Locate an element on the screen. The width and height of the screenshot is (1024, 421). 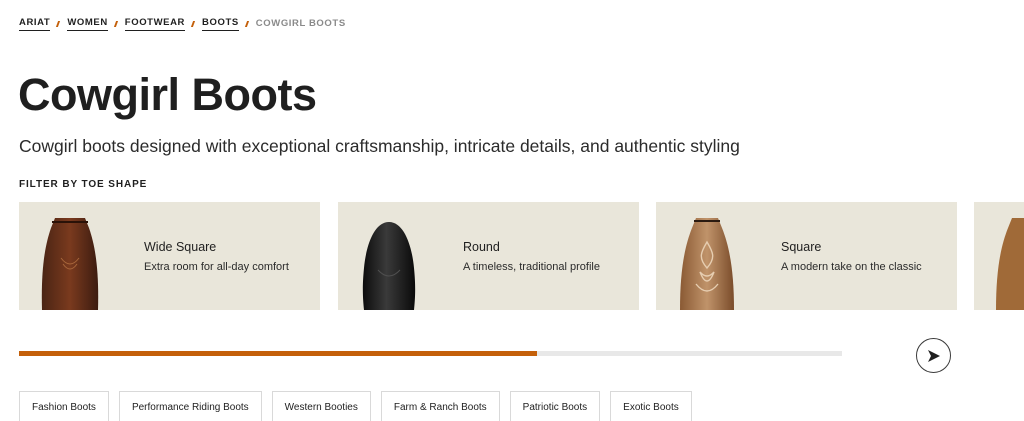
arrow-right-icon is located at coordinates (933, 355).